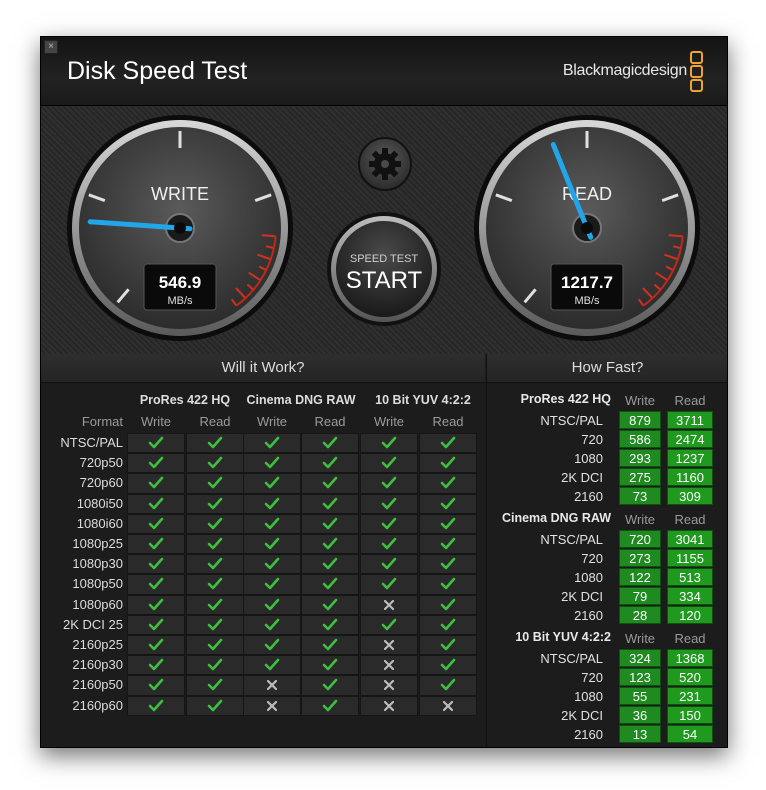  I want to click on speed-write-value: 55, so click(640, 696).